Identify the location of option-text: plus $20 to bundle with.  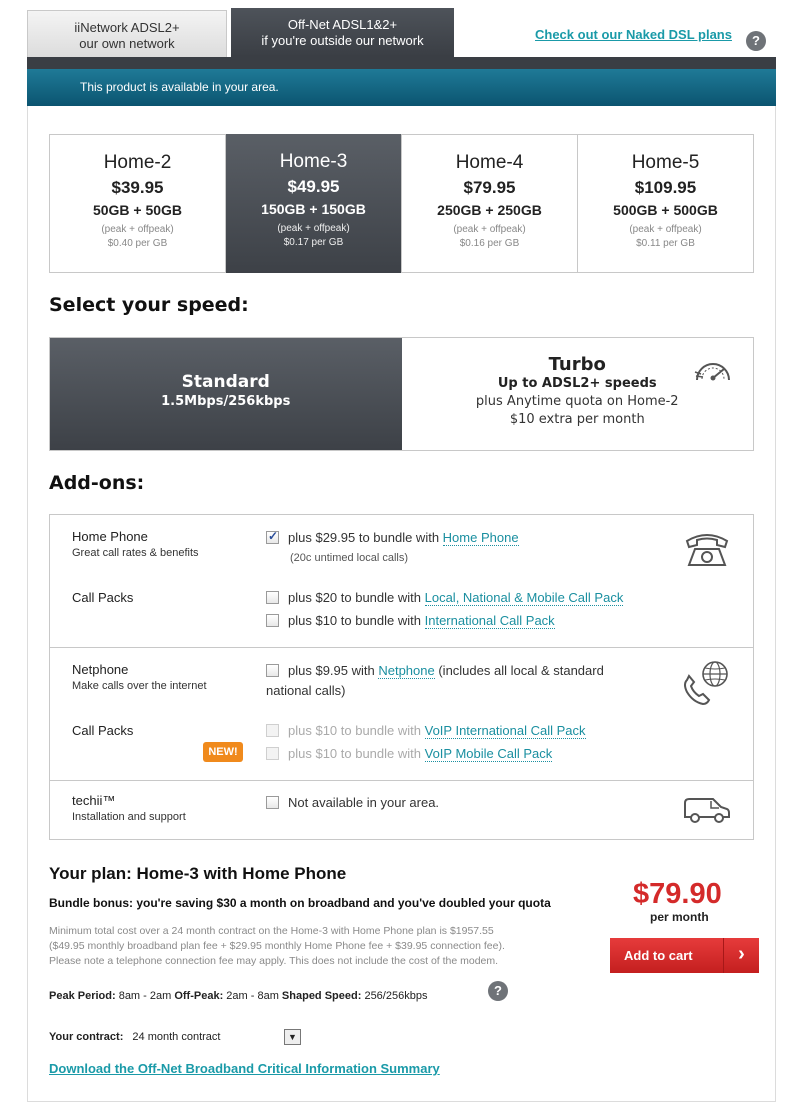
(356, 597).